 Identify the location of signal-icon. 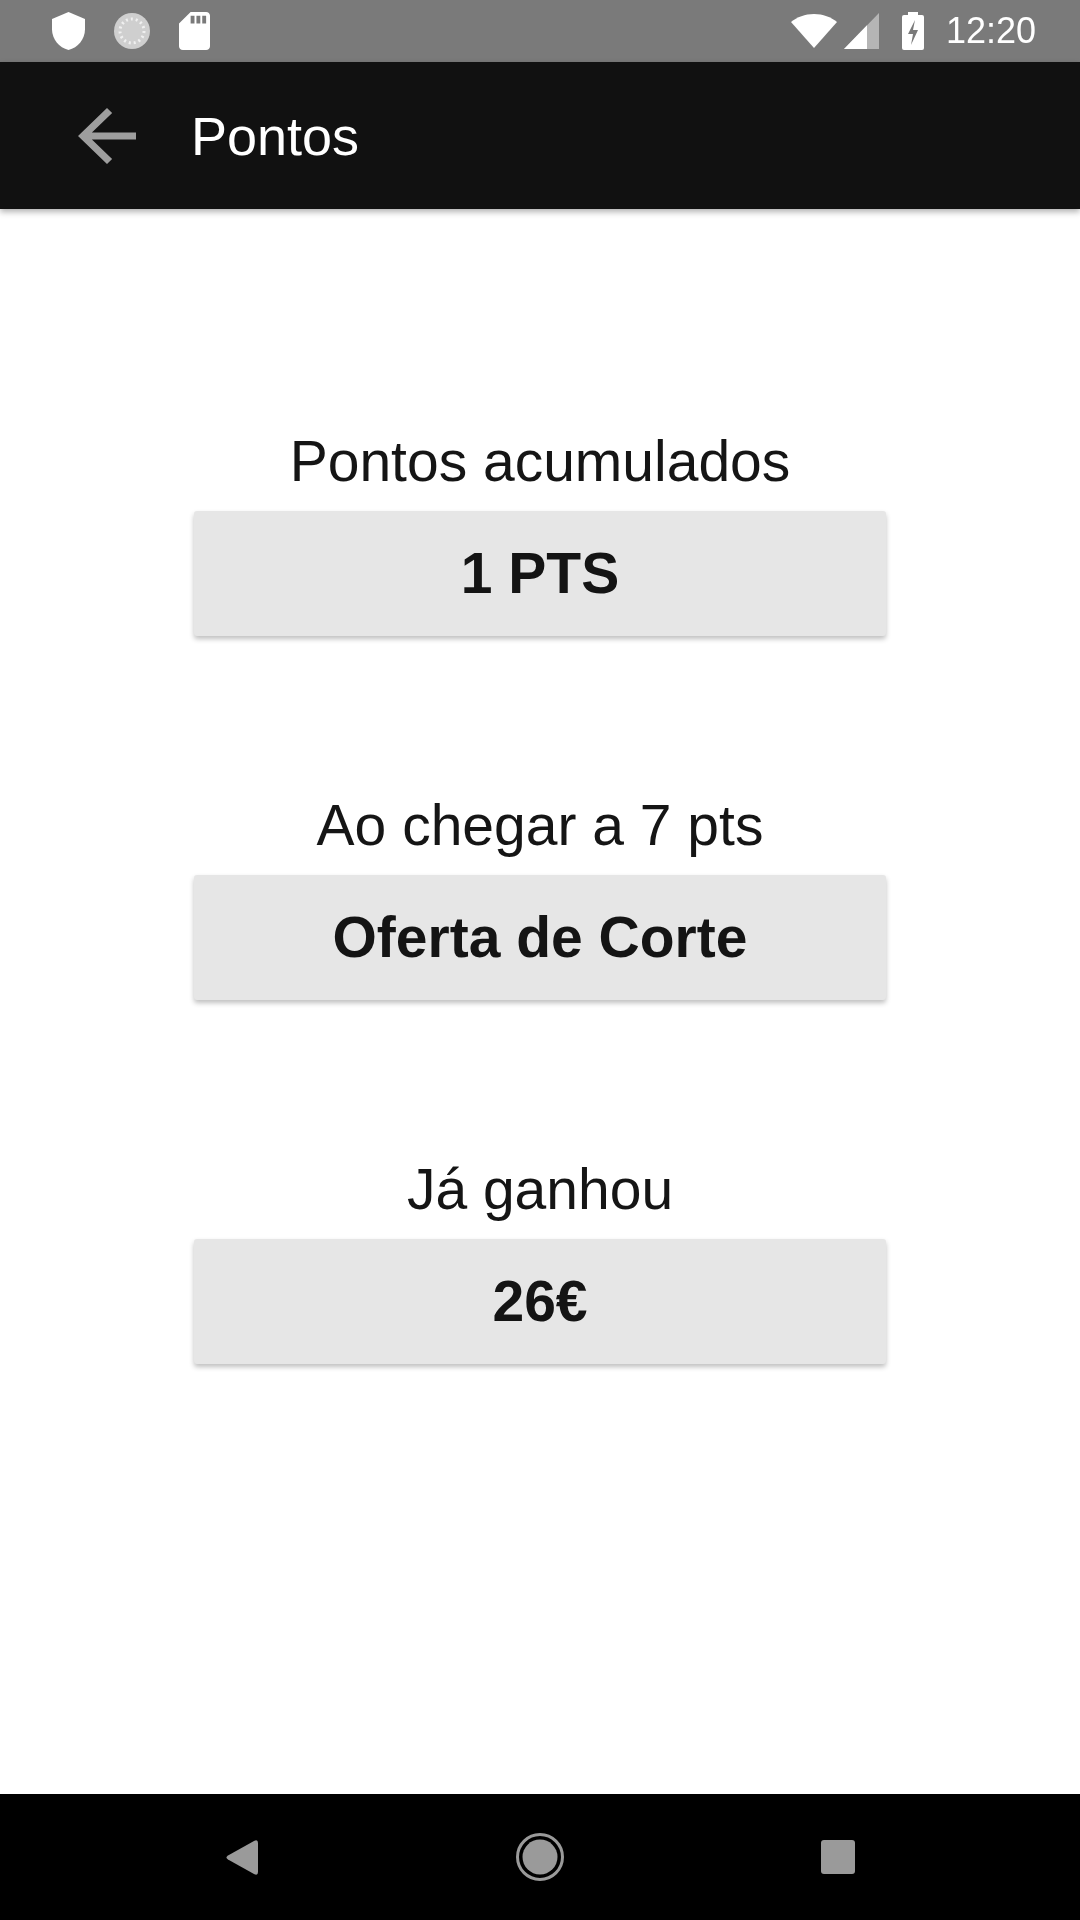
(861, 31).